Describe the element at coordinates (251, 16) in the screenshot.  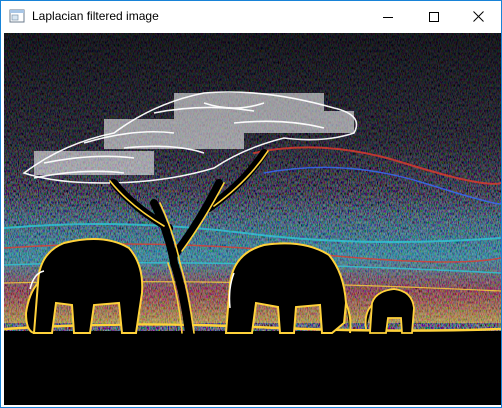
I see `title-bar: Laplacian filtered image` at that location.